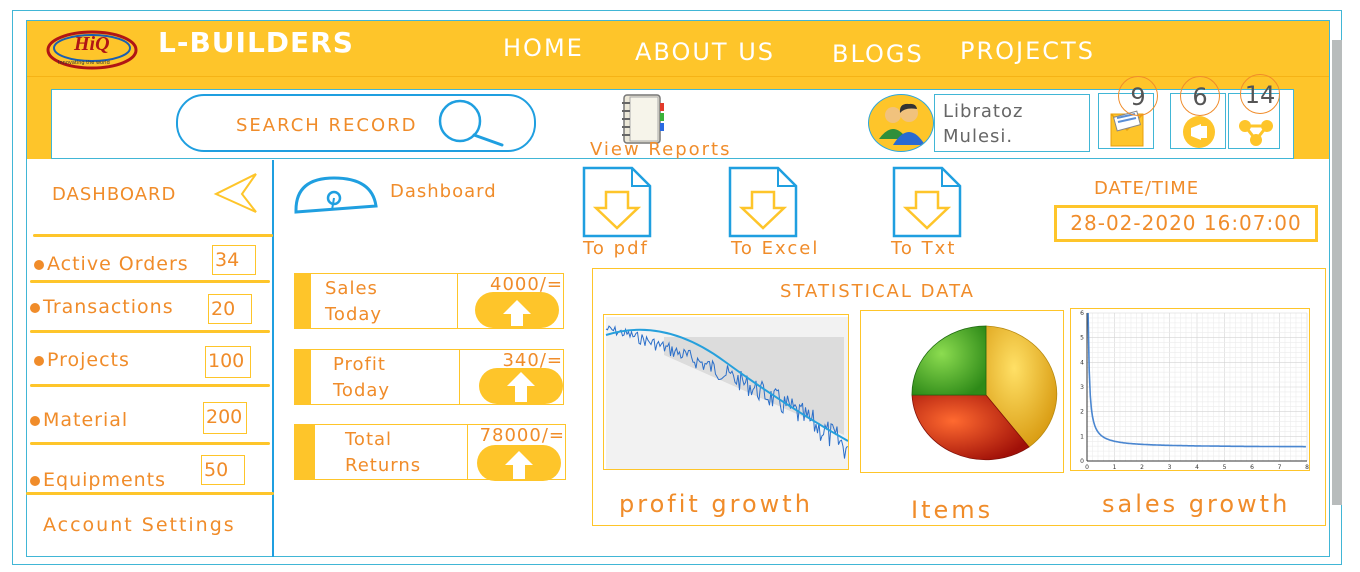 This screenshot has height=572, width=1360. I want to click on y-tick-label: 6, so click(1082, 313).